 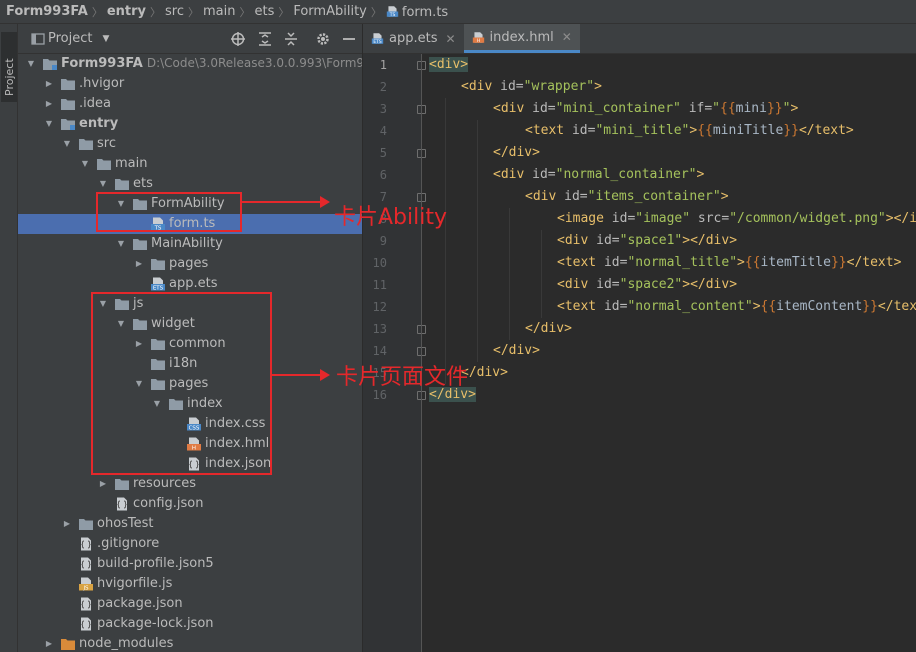 What do you see at coordinates (143, 183) in the screenshot?
I see `tree-item-name: ets` at bounding box center [143, 183].